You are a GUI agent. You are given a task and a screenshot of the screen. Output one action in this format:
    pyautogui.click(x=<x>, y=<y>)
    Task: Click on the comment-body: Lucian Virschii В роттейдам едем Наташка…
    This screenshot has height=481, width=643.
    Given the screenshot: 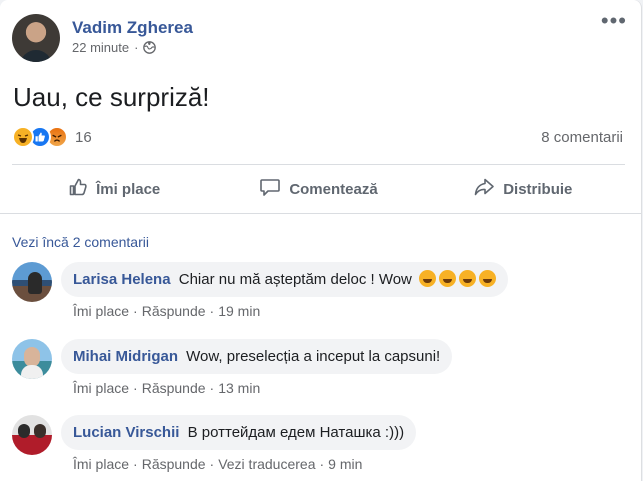 What is the action you would take?
    pyautogui.click(x=239, y=443)
    